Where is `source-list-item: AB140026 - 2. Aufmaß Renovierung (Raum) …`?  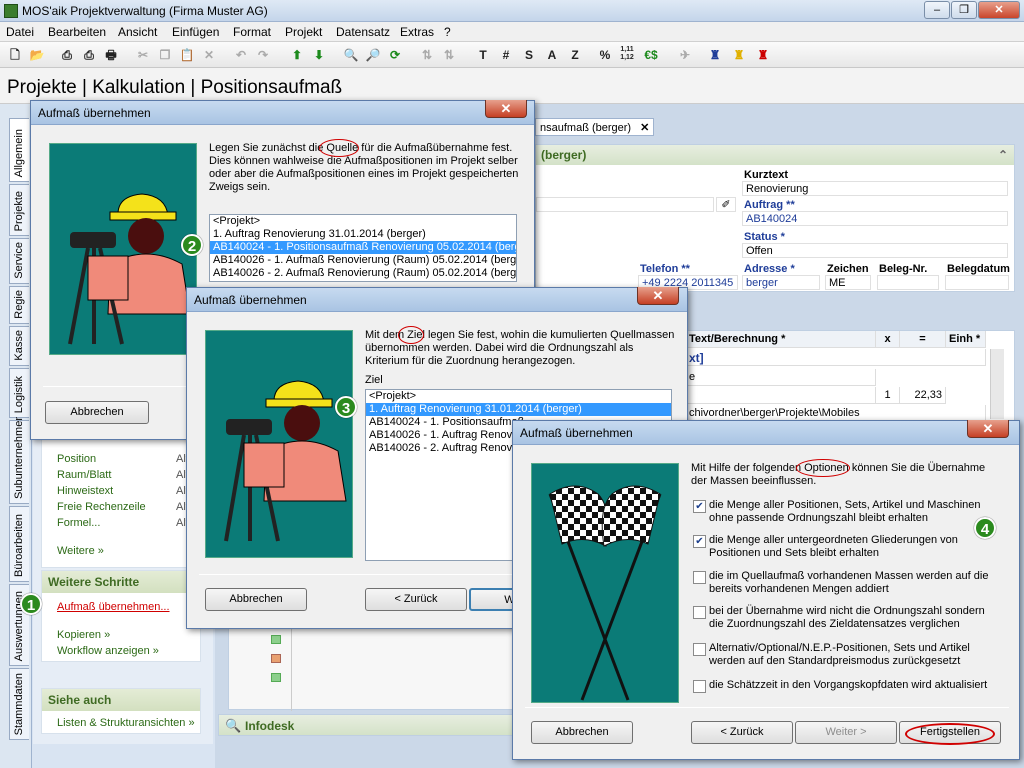
source-list-item: AB140026 - 2. Aufmaß Renovierung (Raum) … is located at coordinates (363, 273).